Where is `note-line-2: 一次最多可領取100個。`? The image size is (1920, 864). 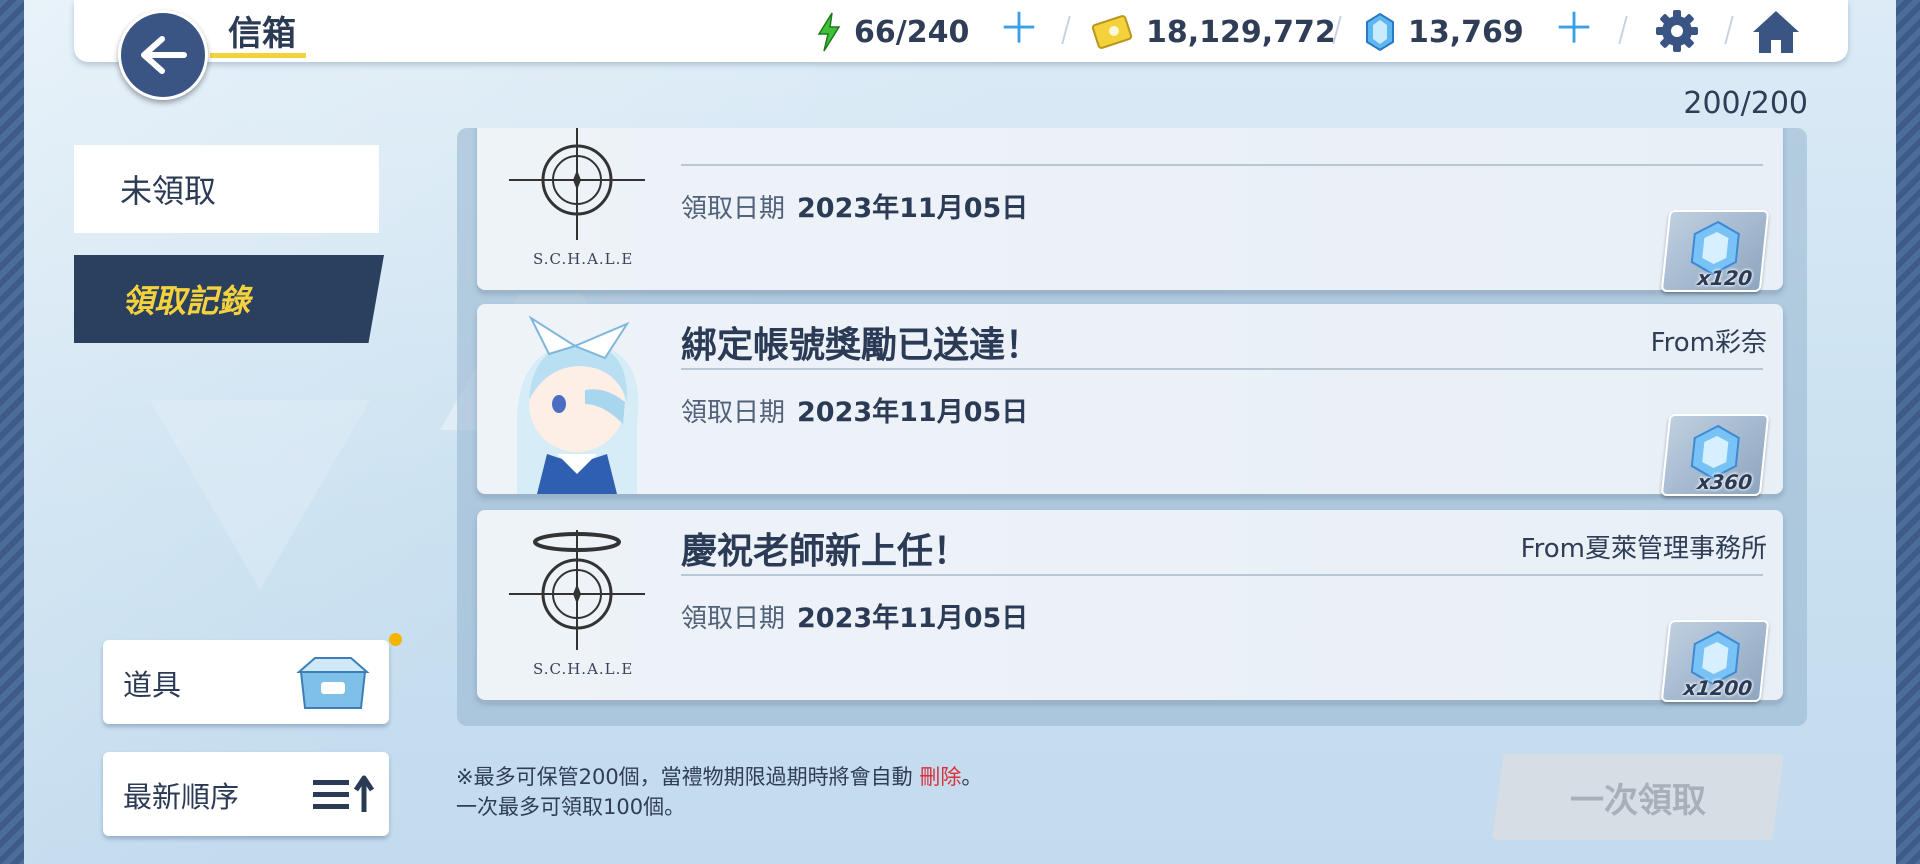 note-line-2: 一次最多可領取100個。 is located at coordinates (571, 807).